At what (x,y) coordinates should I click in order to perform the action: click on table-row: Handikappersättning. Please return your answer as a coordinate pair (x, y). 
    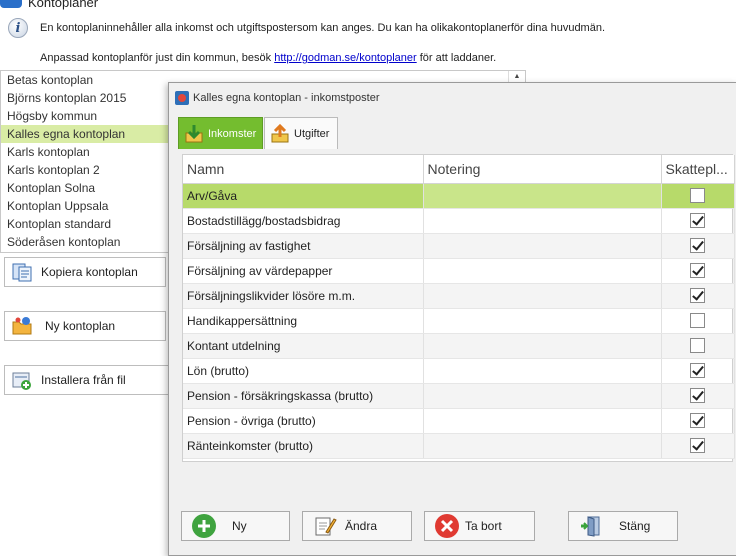
    Looking at the image, I should click on (459, 321).